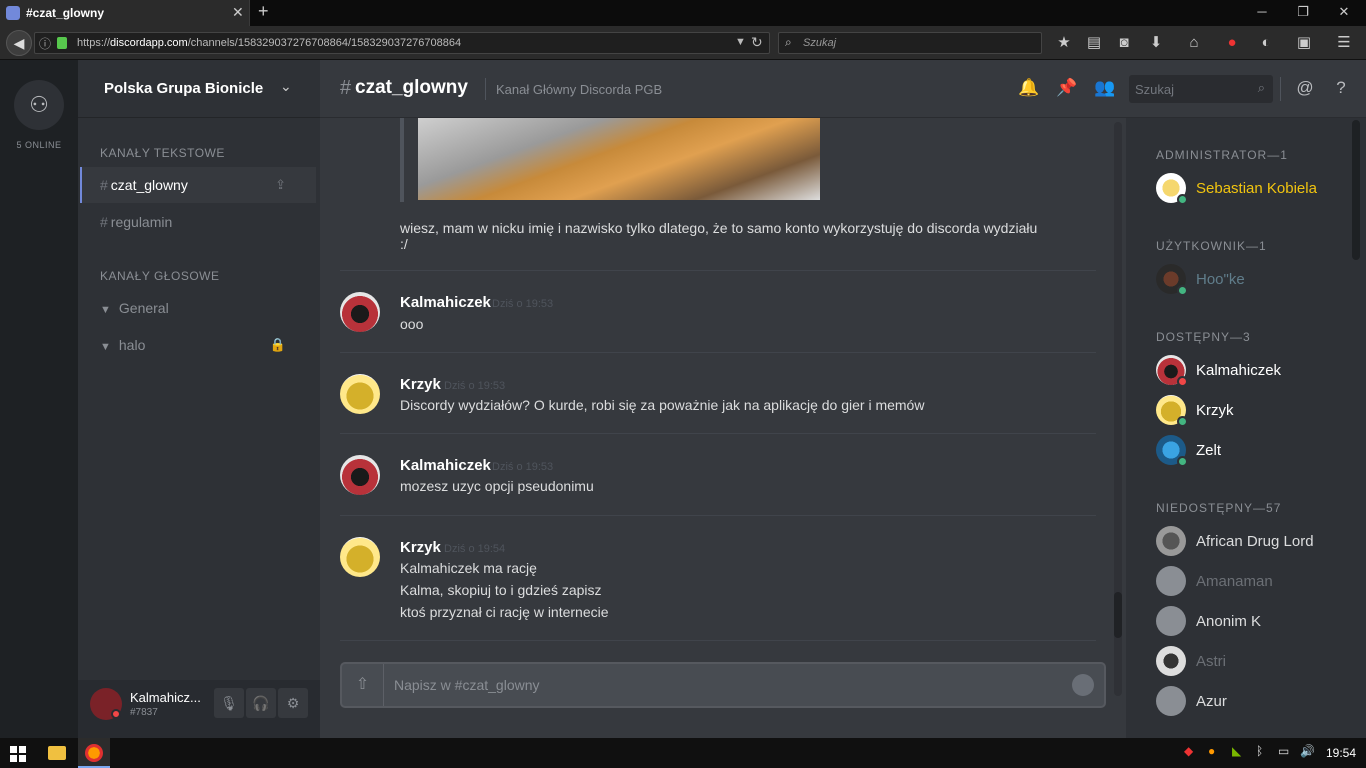 Image resolution: width=1366 pixels, height=768 pixels. I want to click on voice-channels-category: KANAŁY GŁOSOWE, so click(159, 276).